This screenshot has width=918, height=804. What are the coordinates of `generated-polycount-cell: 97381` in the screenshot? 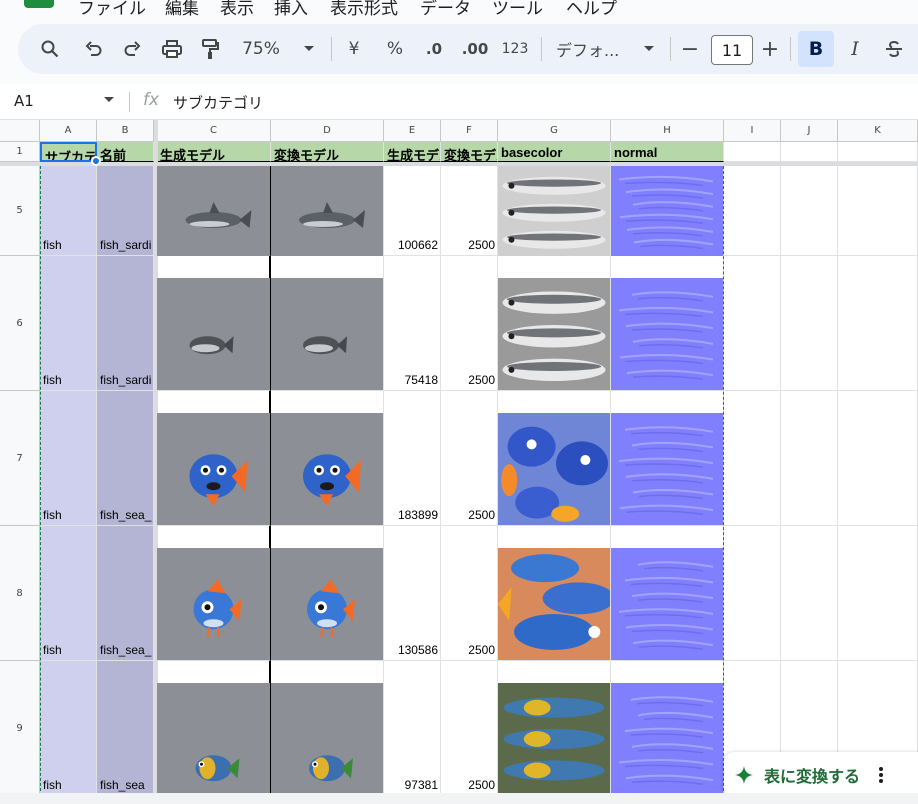 It's located at (412, 728).